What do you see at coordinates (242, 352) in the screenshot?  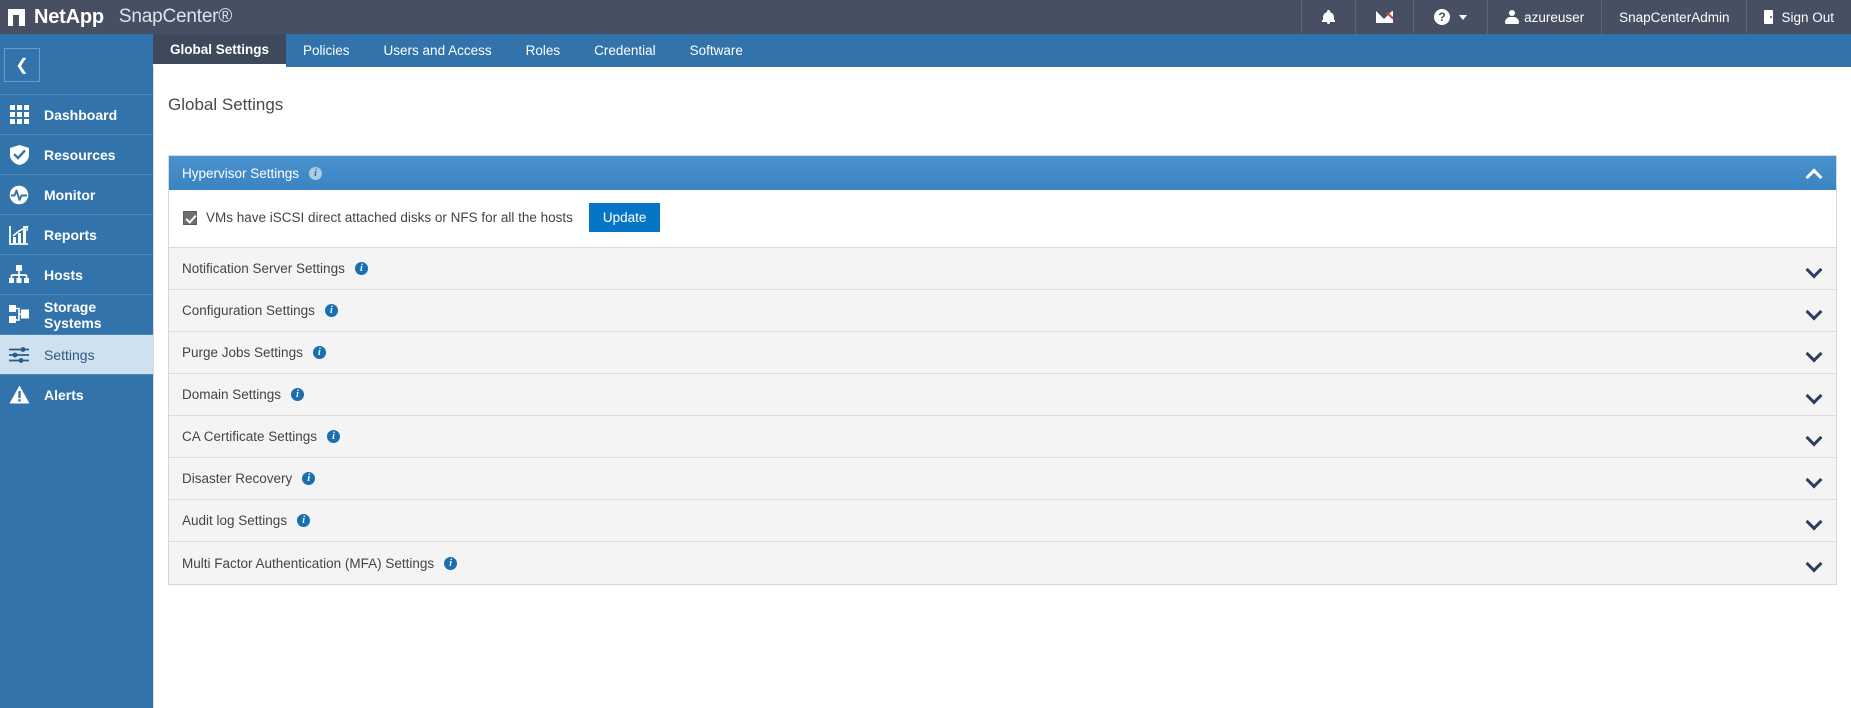 I see `section-title: Purge Jobs Settings` at bounding box center [242, 352].